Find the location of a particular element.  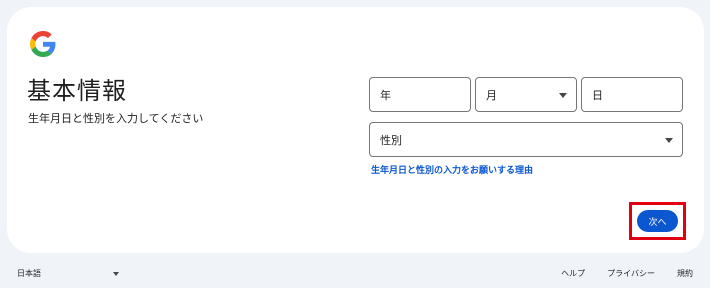

page-title: 基本情報 is located at coordinates (77, 91).